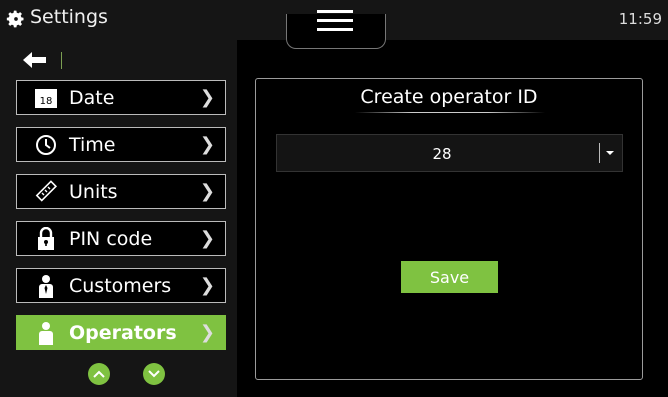 This screenshot has width=668, height=397. What do you see at coordinates (121, 144) in the screenshot?
I see `sidebar-item-time: Time ❯` at bounding box center [121, 144].